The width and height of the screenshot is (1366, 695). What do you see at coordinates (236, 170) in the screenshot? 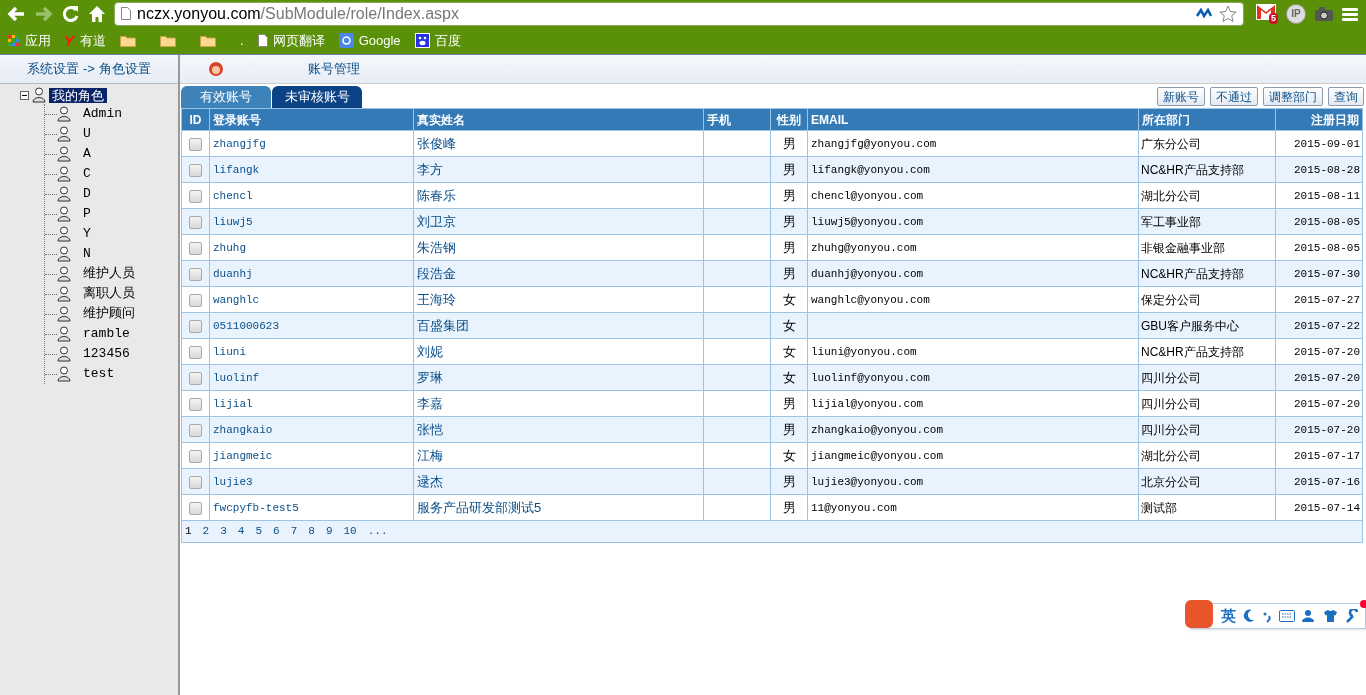
I see `login-link: lifangk` at bounding box center [236, 170].